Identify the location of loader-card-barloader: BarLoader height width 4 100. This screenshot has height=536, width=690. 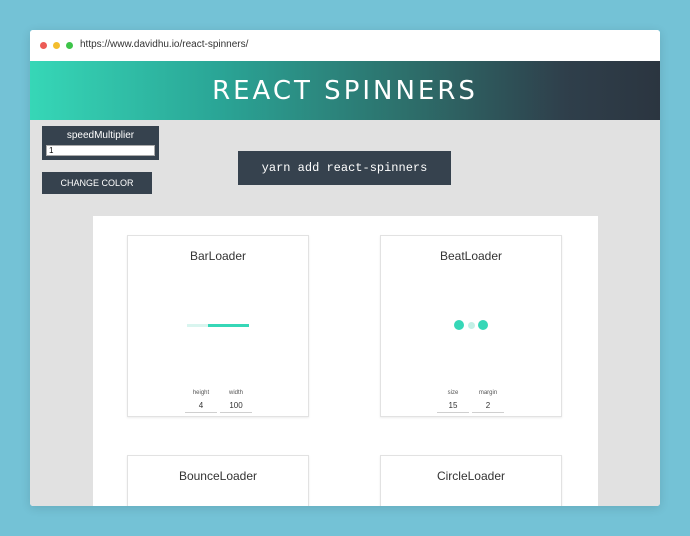
(218, 326).